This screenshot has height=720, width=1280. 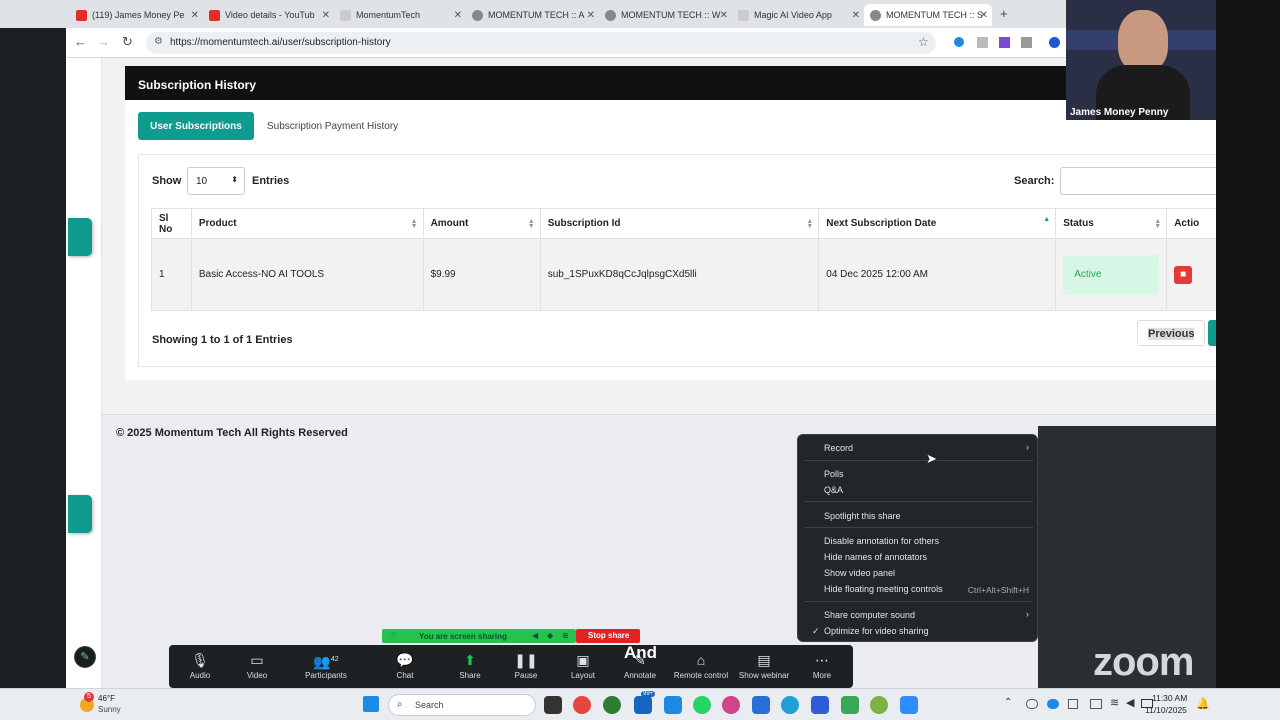 What do you see at coordinates (470, 660) in the screenshot?
I see `share-screen-icon: ⬆` at bounding box center [470, 660].